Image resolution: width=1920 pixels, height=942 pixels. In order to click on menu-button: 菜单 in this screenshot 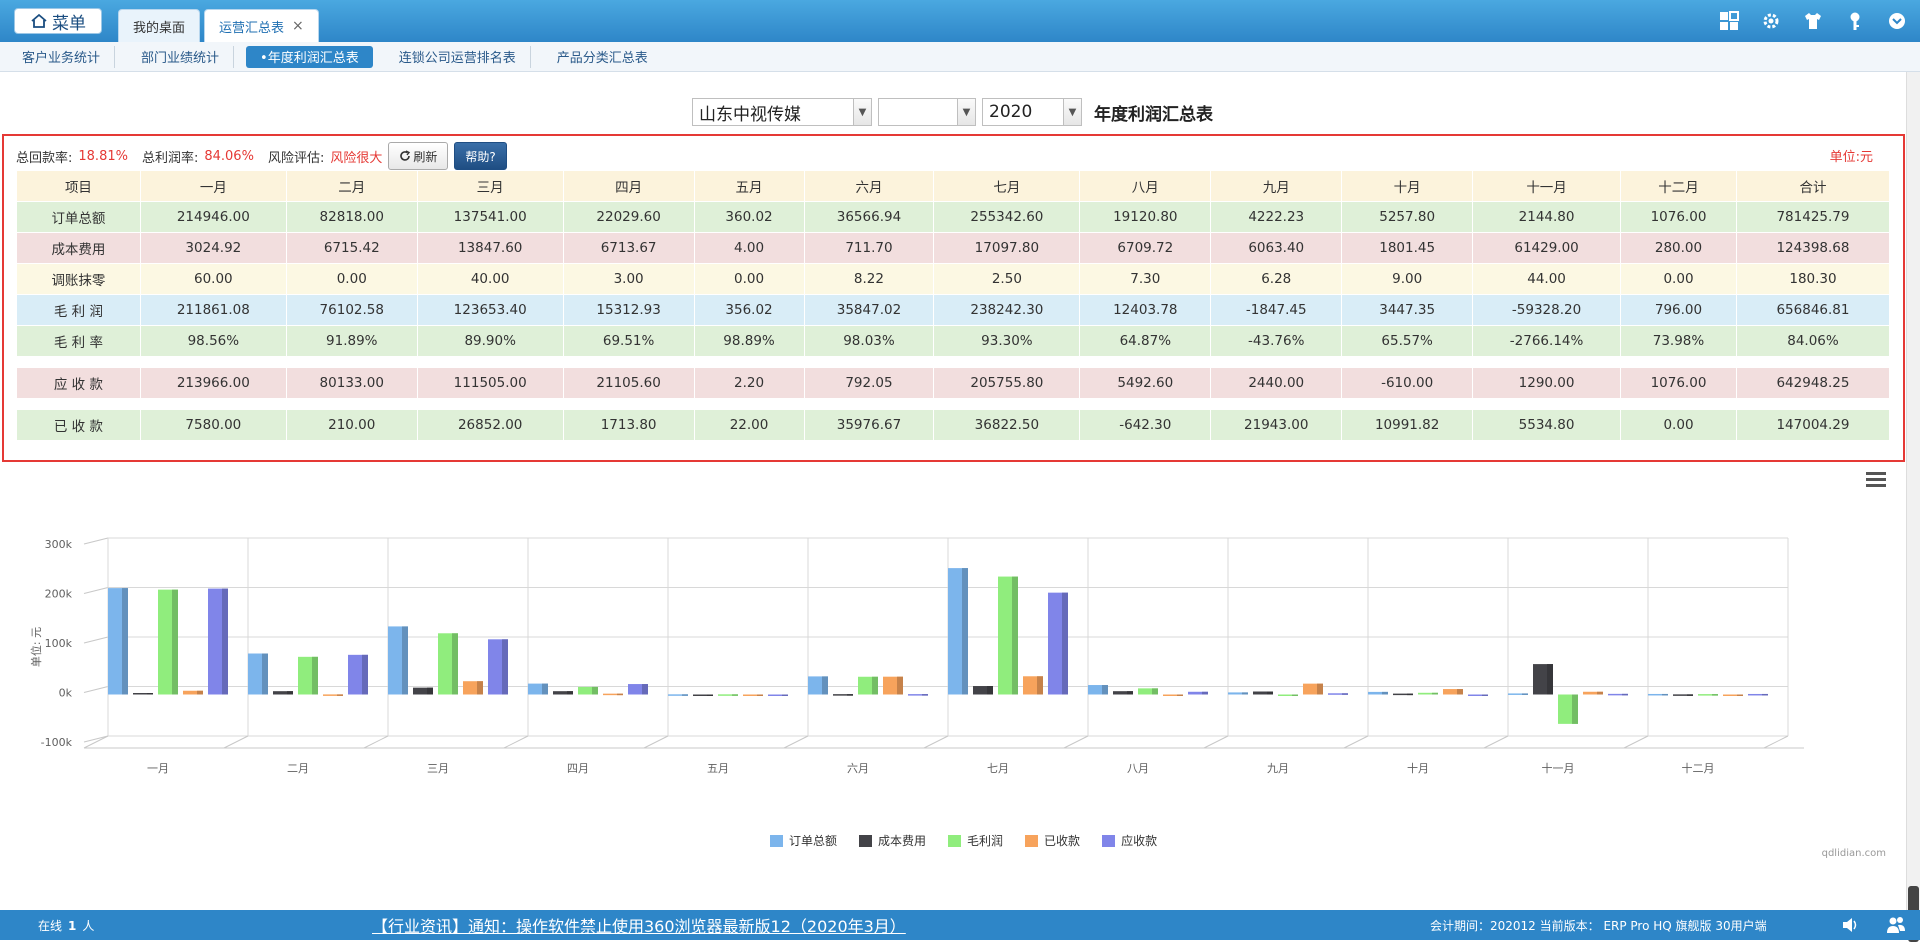, I will do `click(58, 21)`.